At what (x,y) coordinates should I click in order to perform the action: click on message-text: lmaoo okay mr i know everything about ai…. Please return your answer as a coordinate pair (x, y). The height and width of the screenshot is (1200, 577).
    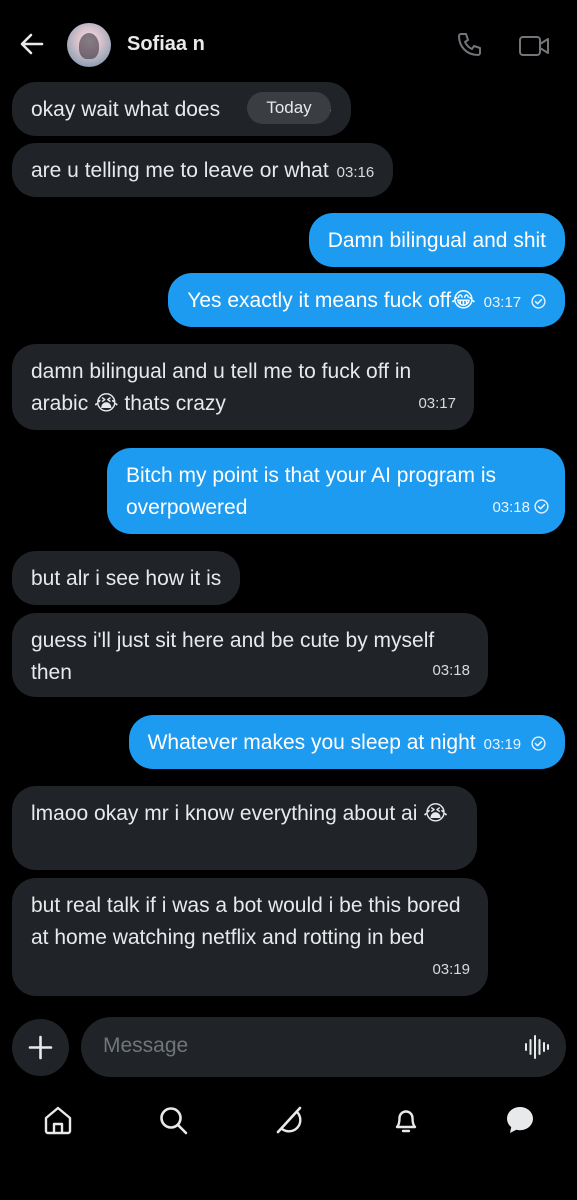
    Looking at the image, I should click on (239, 813).